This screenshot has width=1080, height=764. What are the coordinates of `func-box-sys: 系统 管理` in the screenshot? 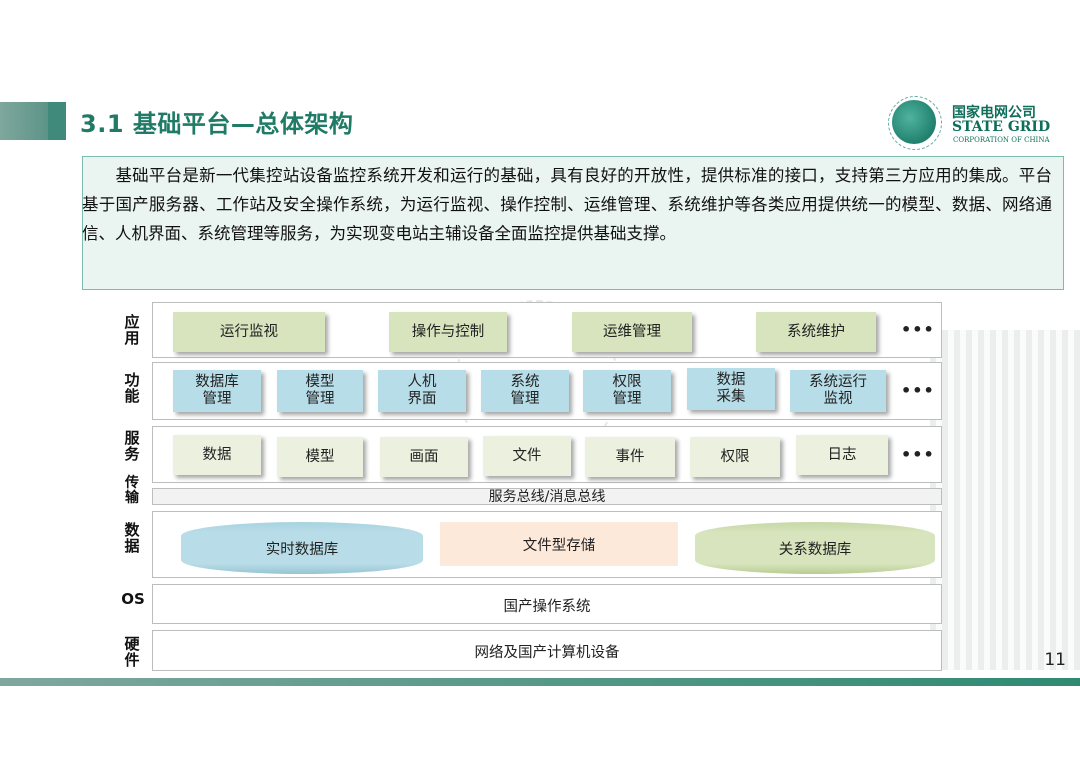 It's located at (525, 391).